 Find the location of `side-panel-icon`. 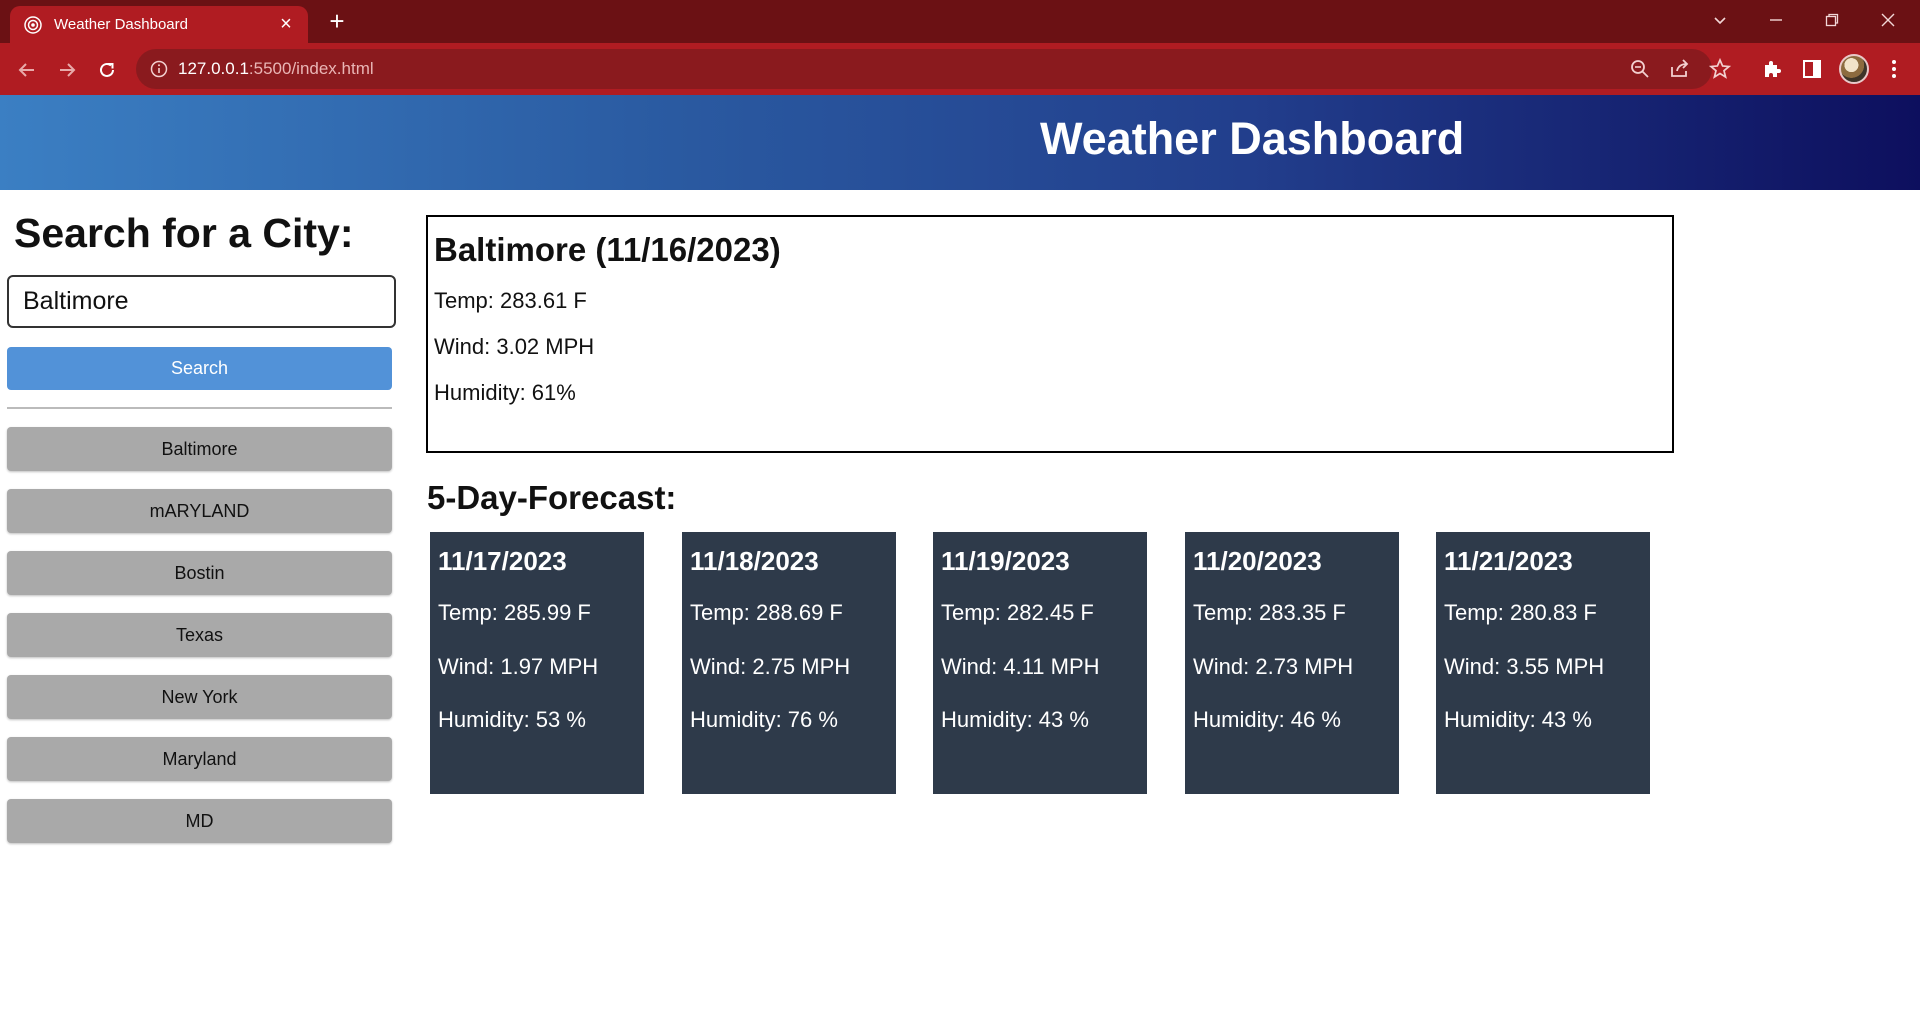

side-panel-icon is located at coordinates (1812, 69).